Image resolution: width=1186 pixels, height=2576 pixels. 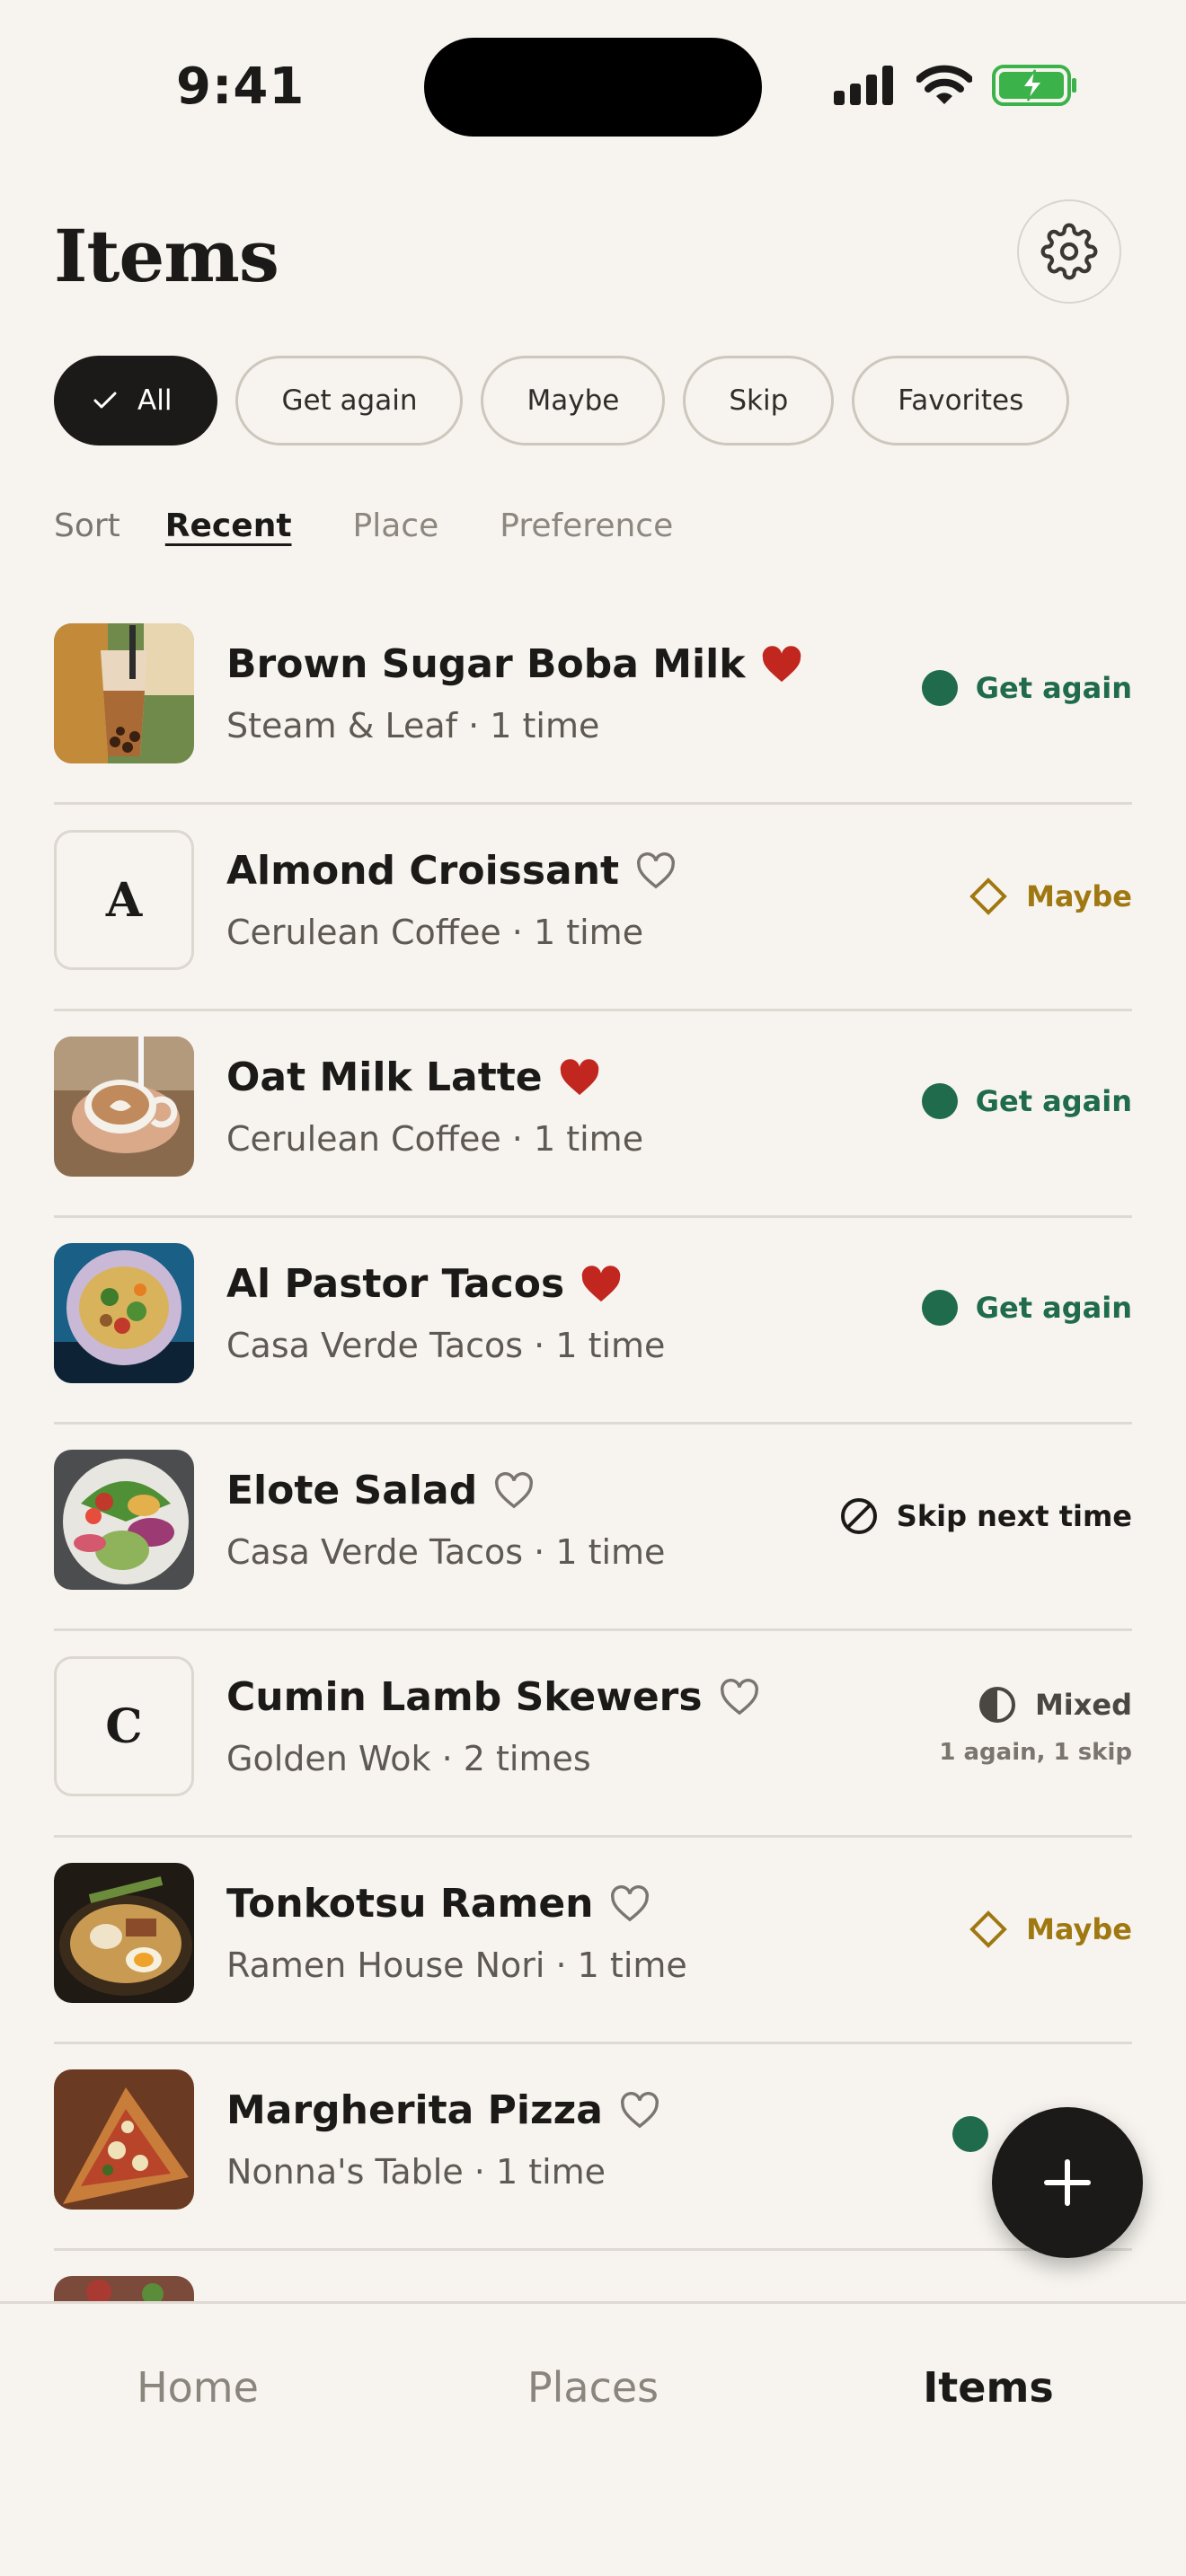 I want to click on filter-chip-maybe: Maybe, so click(x=573, y=401).